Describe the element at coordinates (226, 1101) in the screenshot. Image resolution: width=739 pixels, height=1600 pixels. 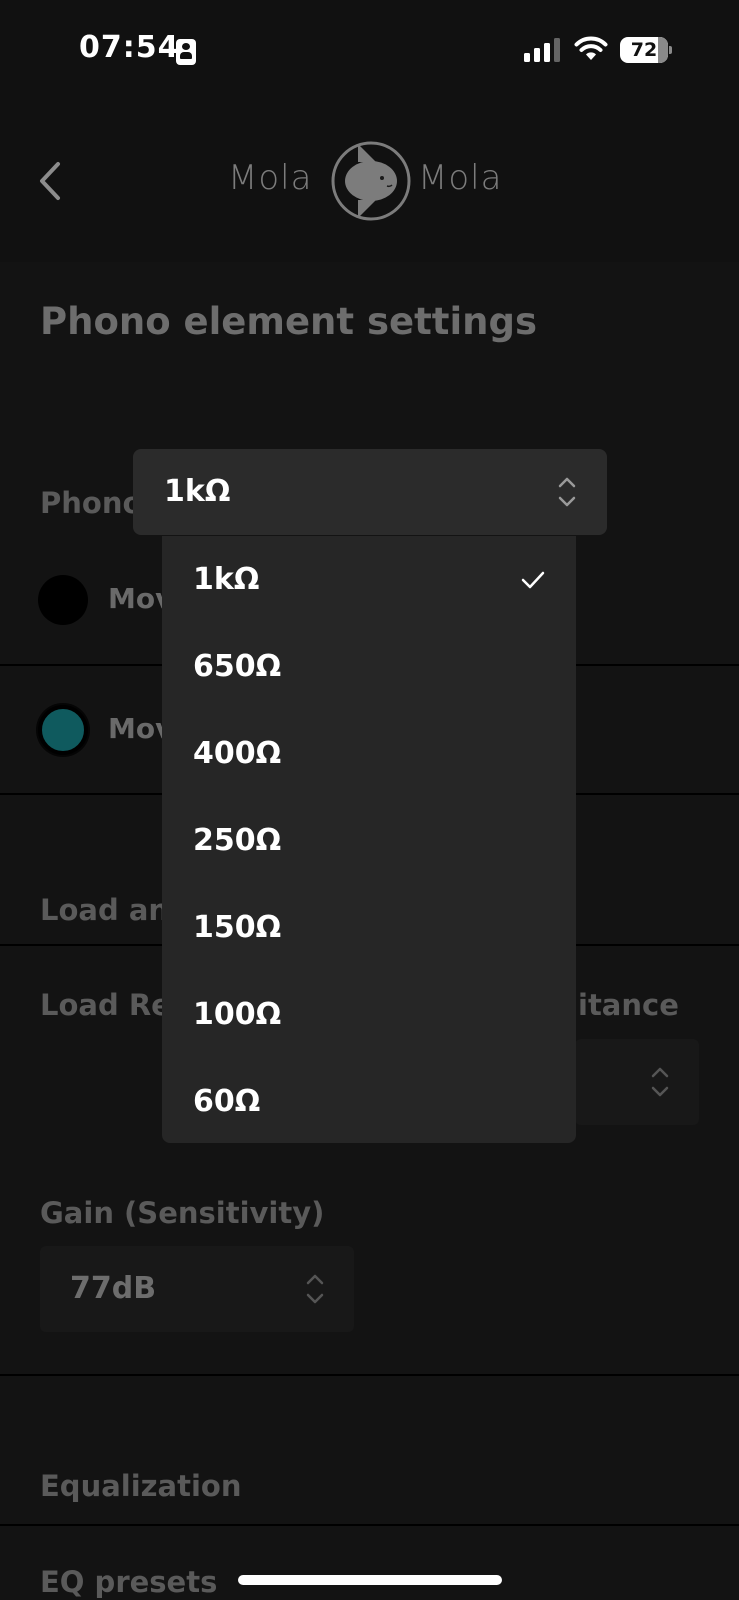
I see `menu-option-60: 60Ω` at that location.